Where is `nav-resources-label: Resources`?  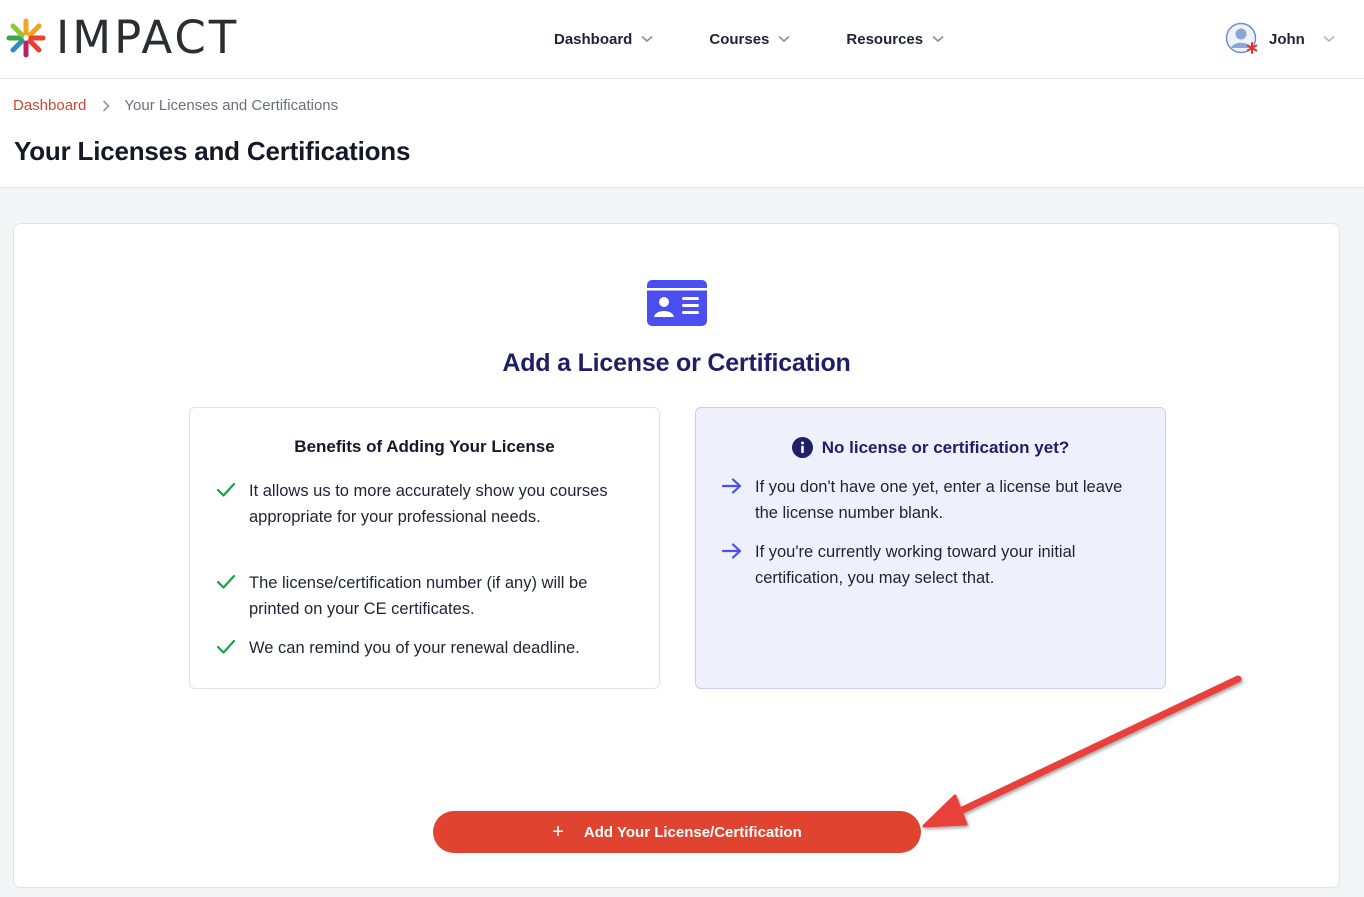
nav-resources-label: Resources is located at coordinates (885, 39).